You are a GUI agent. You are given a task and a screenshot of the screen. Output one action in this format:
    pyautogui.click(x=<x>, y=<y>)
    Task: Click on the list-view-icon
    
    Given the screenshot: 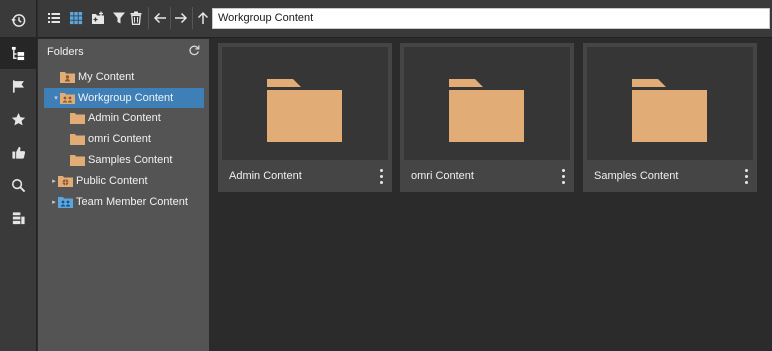 What is the action you would take?
    pyautogui.click(x=54, y=18)
    